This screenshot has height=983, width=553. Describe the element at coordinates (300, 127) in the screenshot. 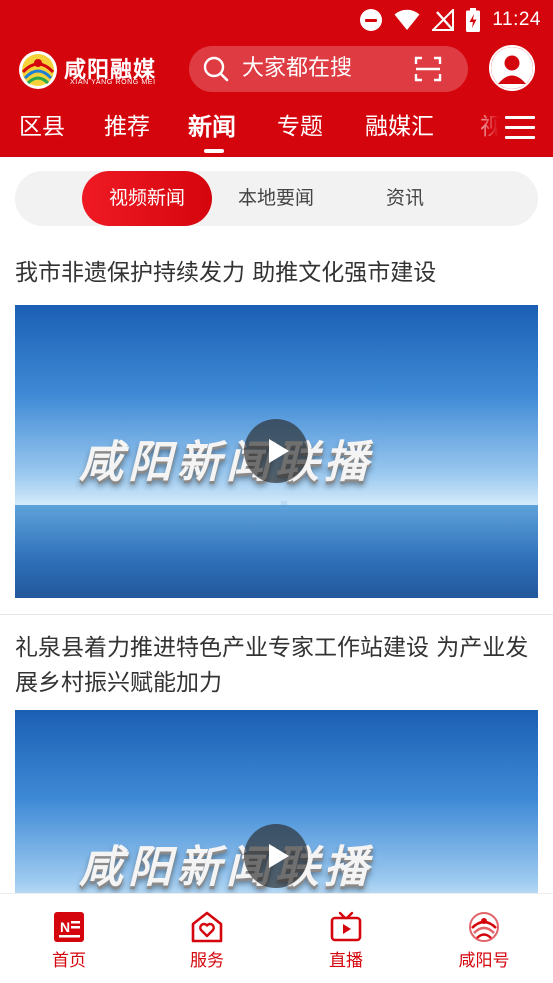

I see `tab-topics: 专题` at that location.